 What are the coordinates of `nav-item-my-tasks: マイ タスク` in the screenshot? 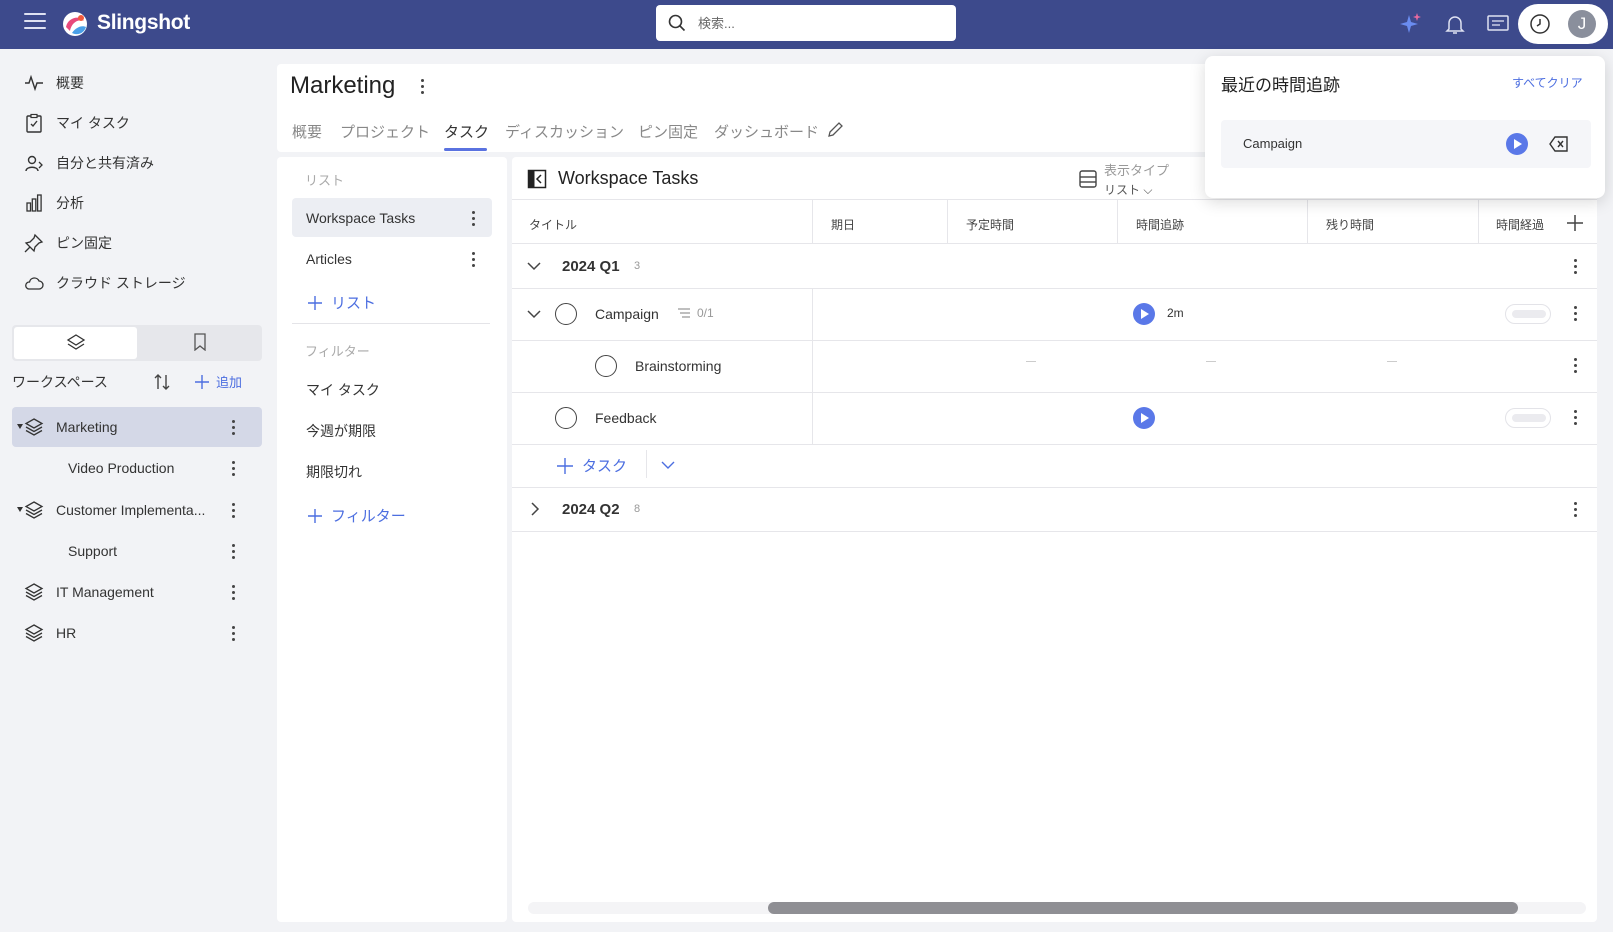 It's located at (77, 123).